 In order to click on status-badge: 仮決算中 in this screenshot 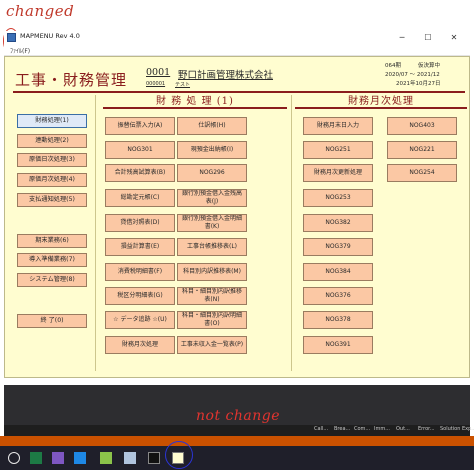, I will do `click(429, 66)`.